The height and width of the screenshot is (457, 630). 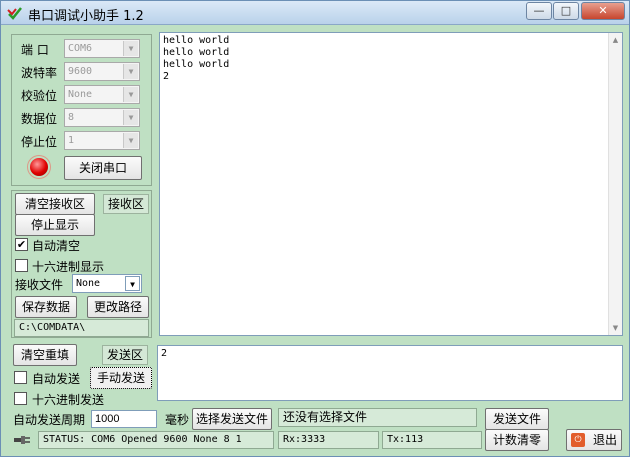 I want to click on save-data-button: 保存数据, so click(x=46, y=307).